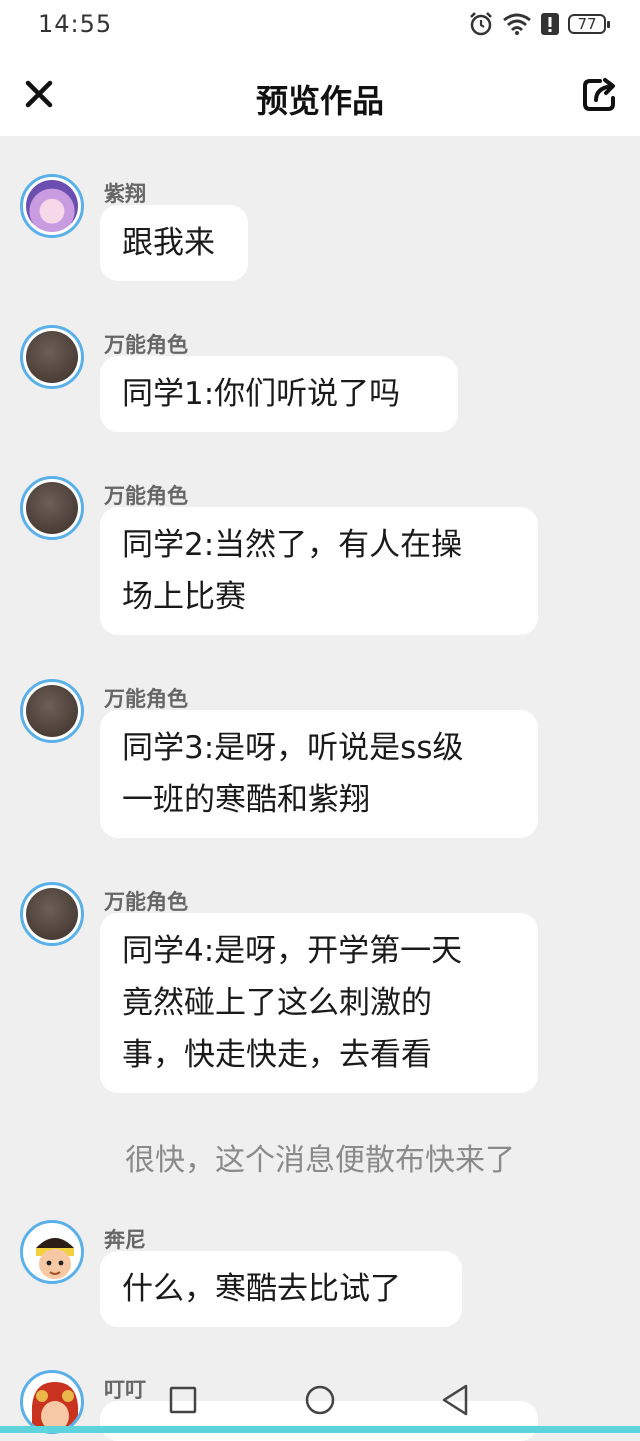 This screenshot has width=640, height=1441. Describe the element at coordinates (320, 25) in the screenshot. I see `status-bar: 14:55 77` at that location.